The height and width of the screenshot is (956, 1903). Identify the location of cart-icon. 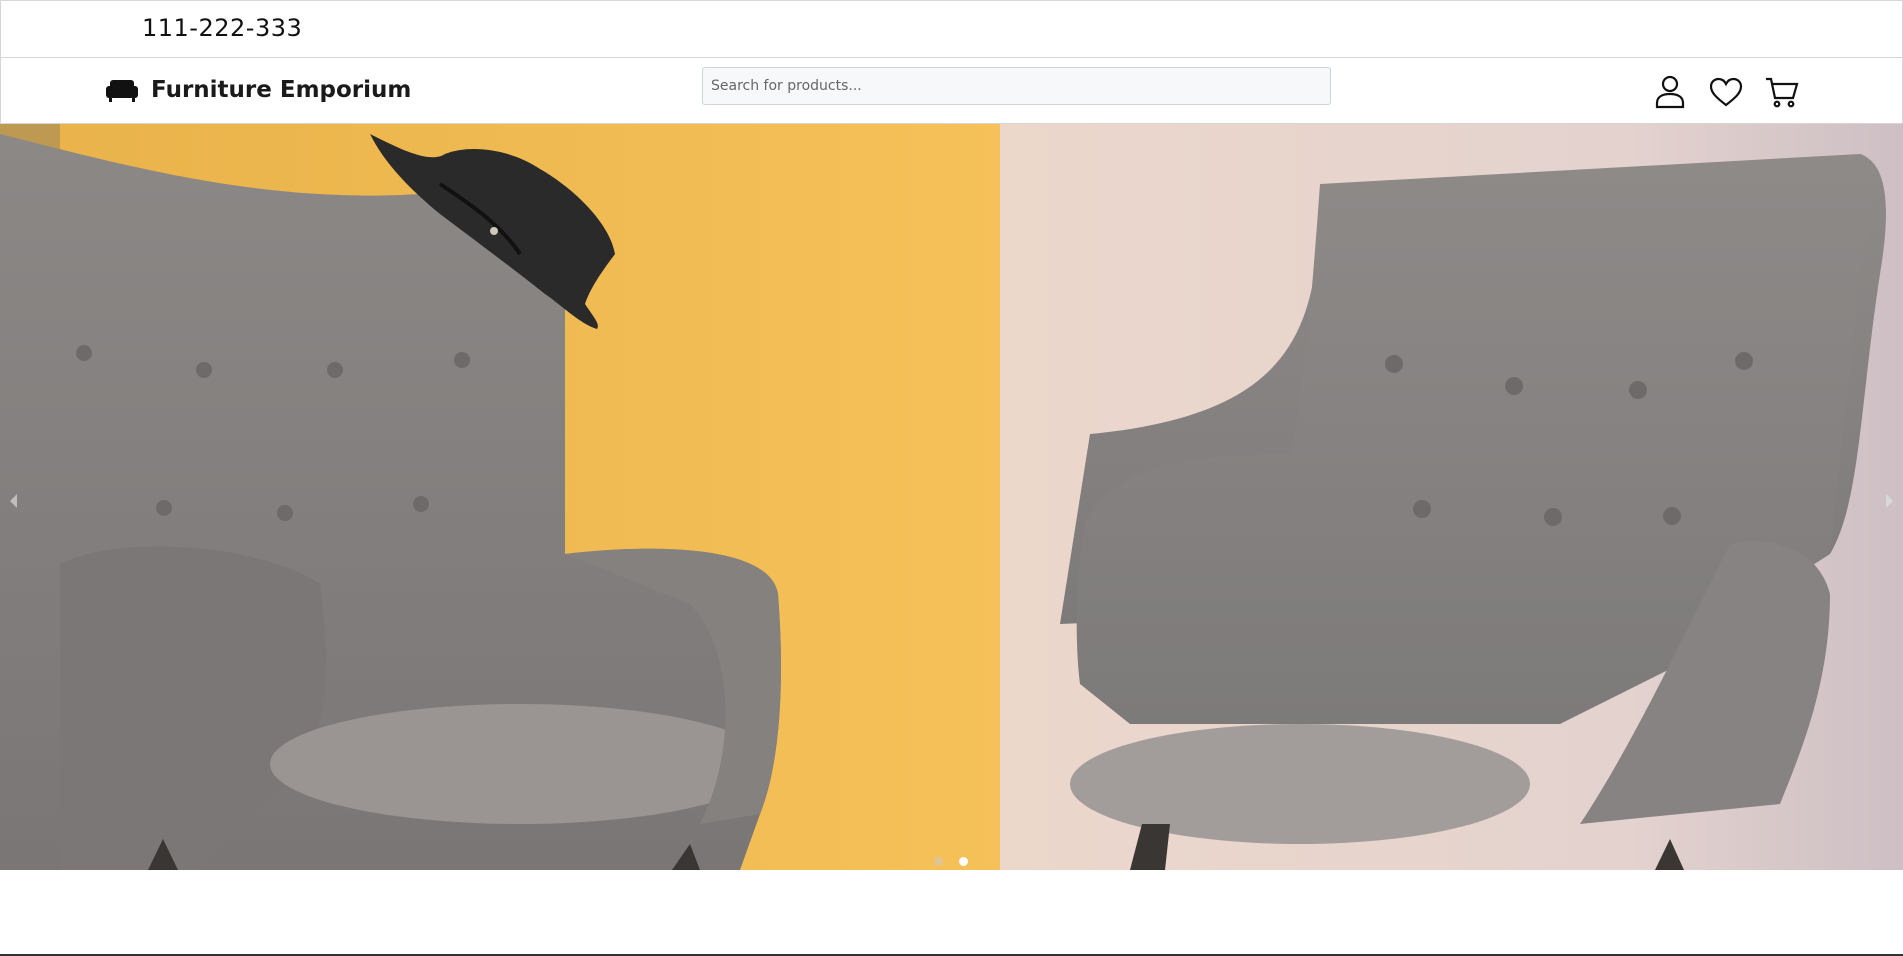
(1782, 92).